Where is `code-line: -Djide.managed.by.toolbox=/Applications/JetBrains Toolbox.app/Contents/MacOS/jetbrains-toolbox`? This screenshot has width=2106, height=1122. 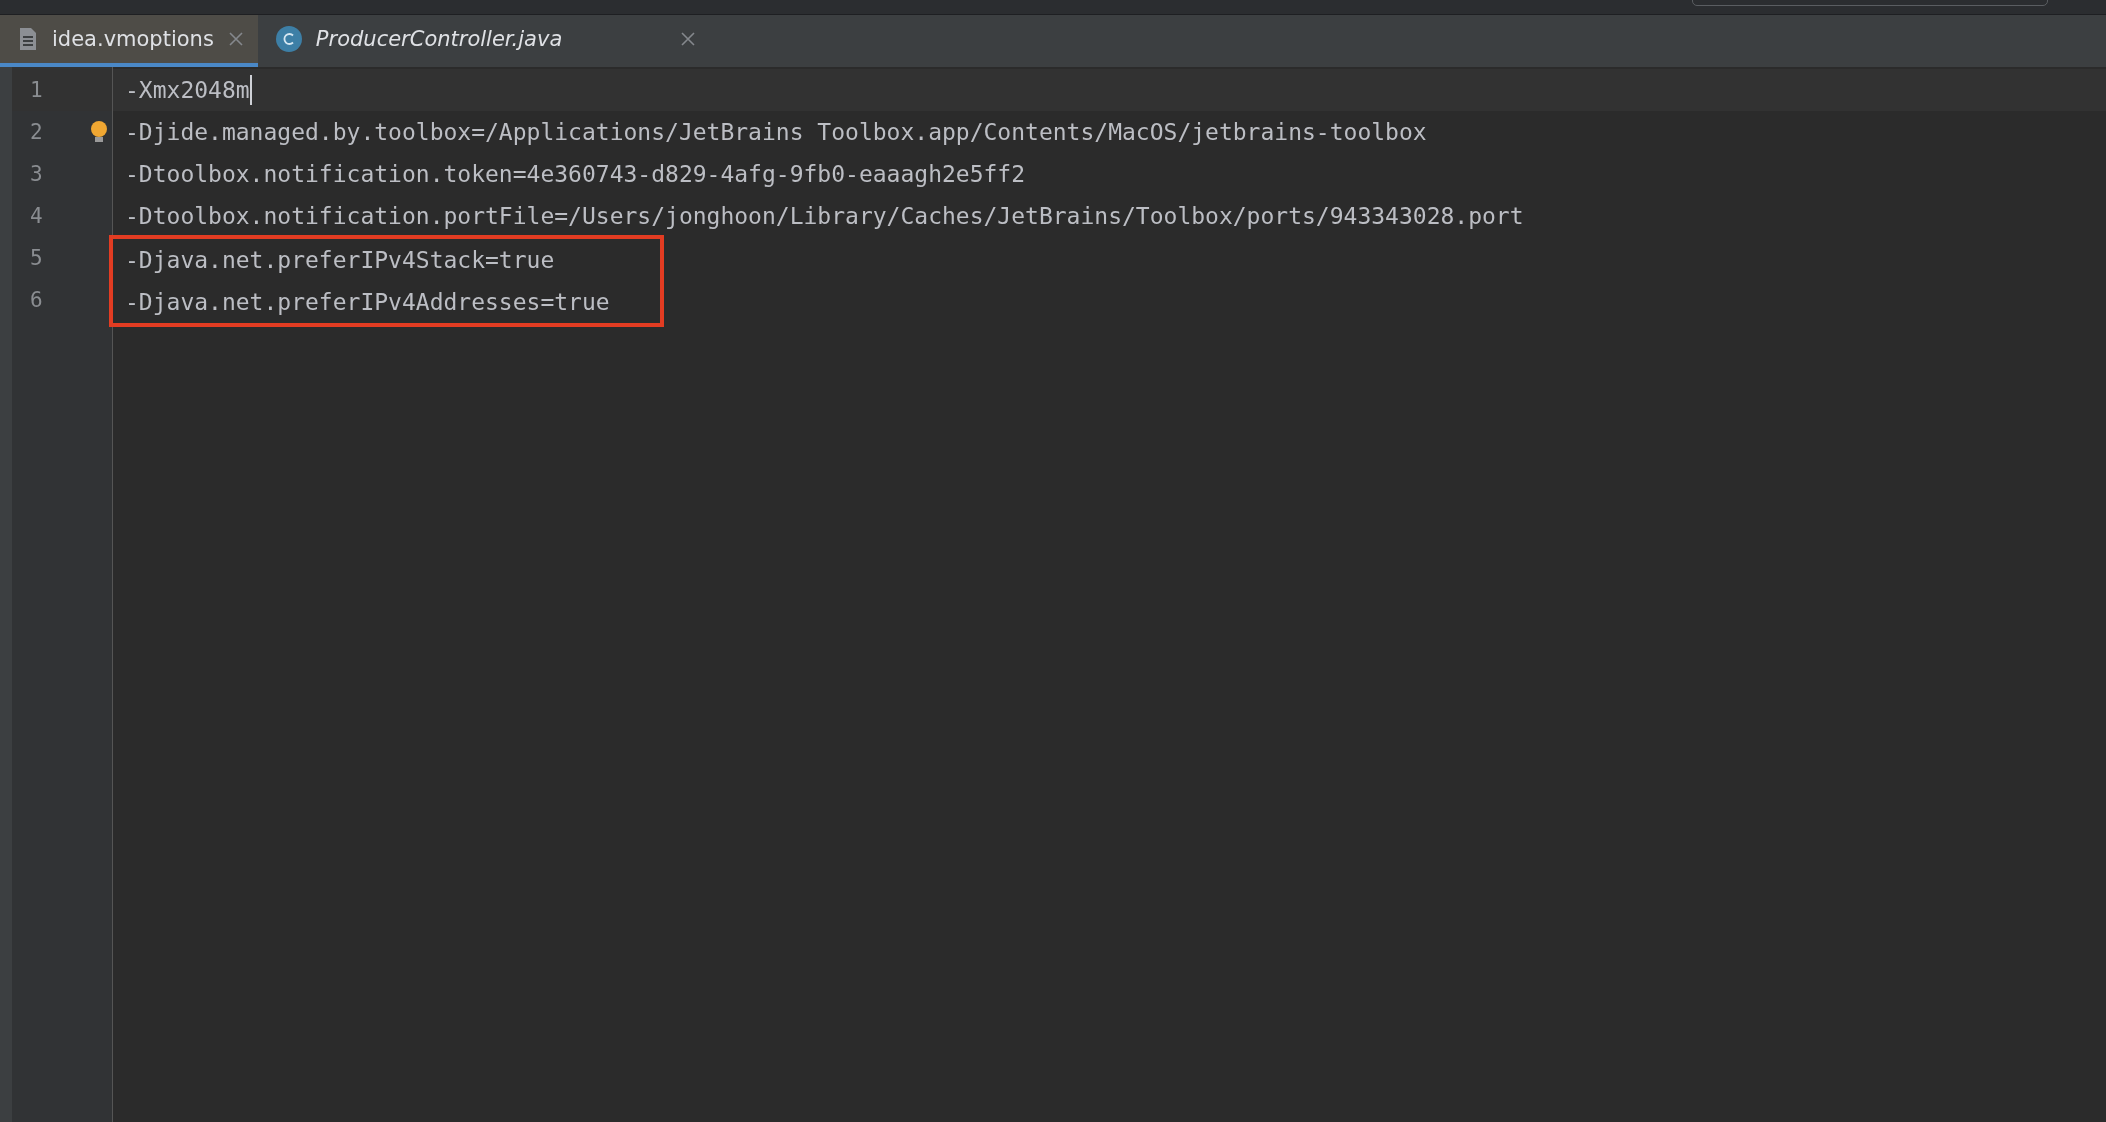
code-line: -Djide.managed.by.toolbox=/Applications/JetBrains Toolbox.app/Contents/MacOS/jetbrains-toolbox is located at coordinates (776, 132).